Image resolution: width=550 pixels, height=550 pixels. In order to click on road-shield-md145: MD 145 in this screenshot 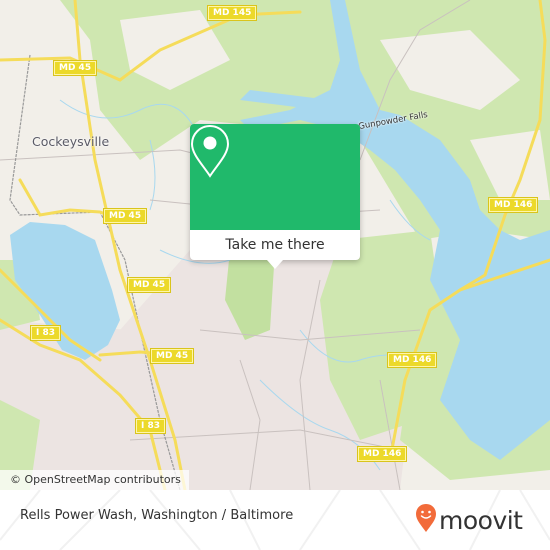, I will do `click(232, 13)`.